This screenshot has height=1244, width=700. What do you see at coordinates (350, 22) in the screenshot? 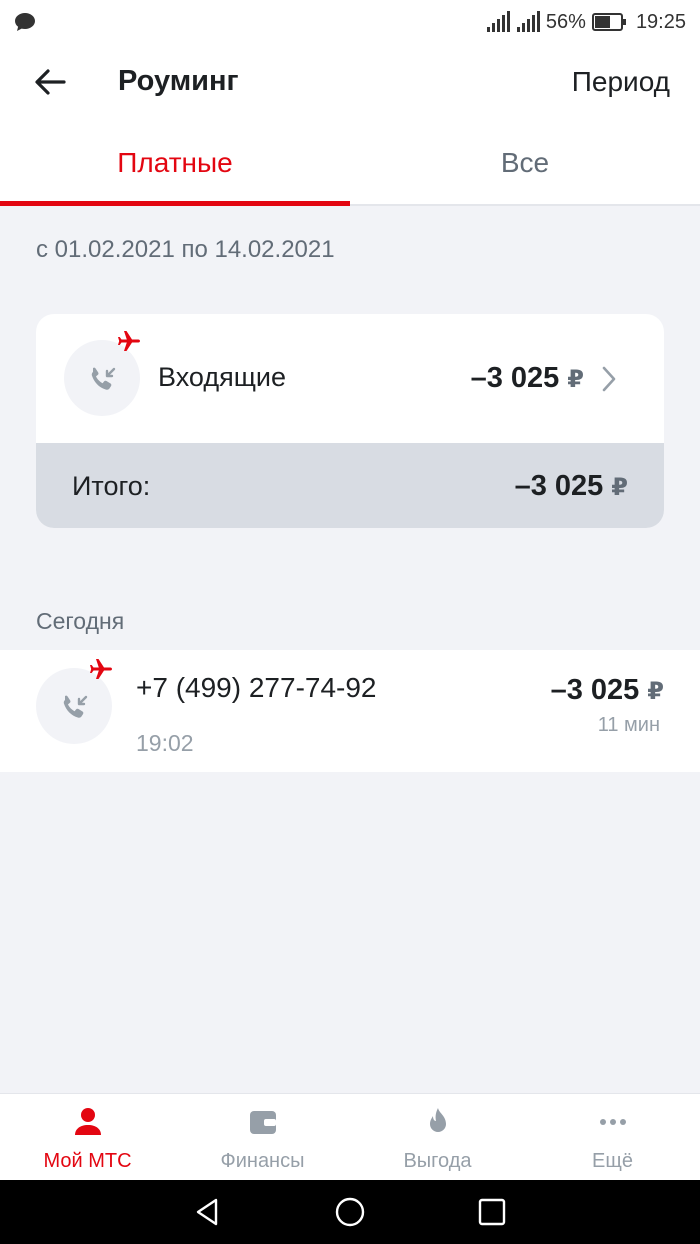
I see `status-bar: 56% 19:25` at bounding box center [350, 22].